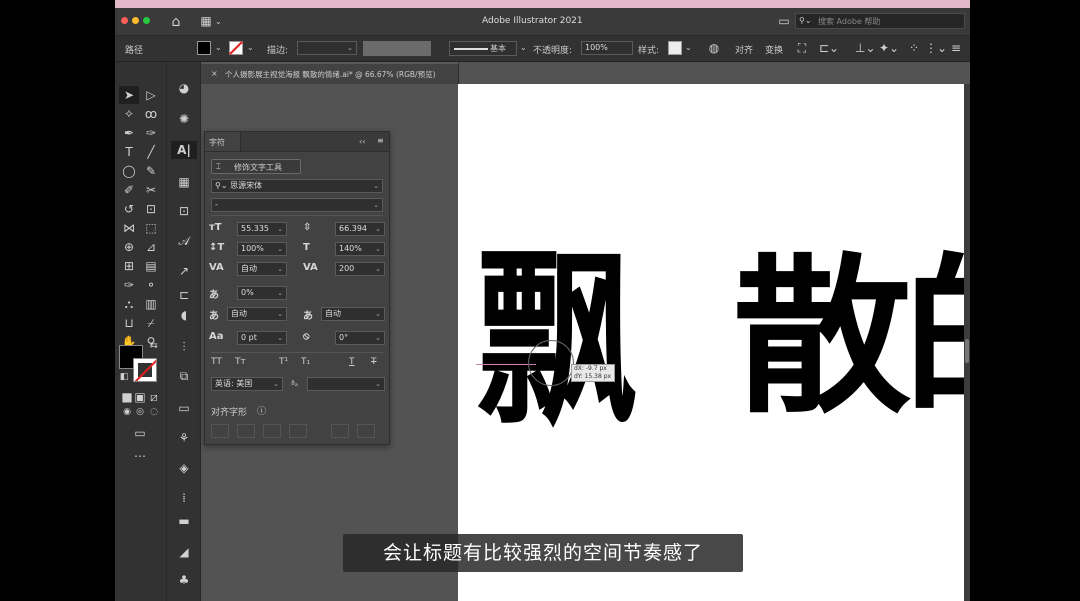 This screenshot has height=601, width=1080. I want to click on font-style-select: - ⌄, so click(297, 205).